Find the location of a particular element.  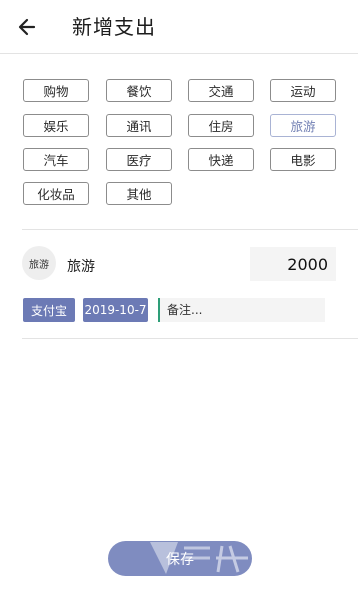

category-telecom: 通讯 is located at coordinates (139, 125).